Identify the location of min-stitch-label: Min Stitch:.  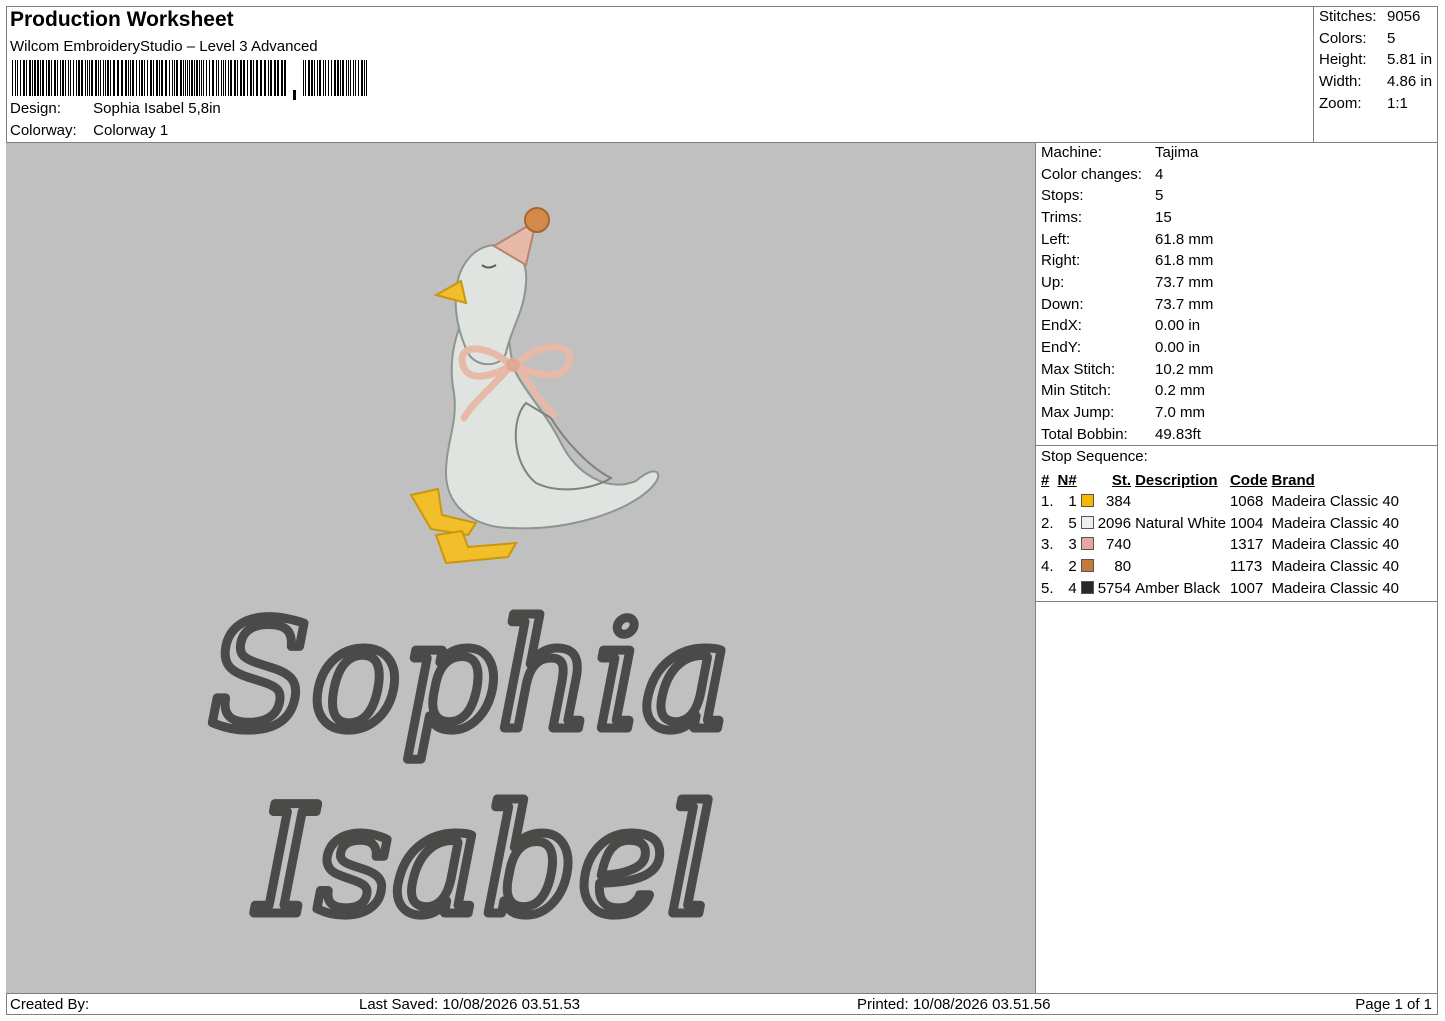
(1076, 390).